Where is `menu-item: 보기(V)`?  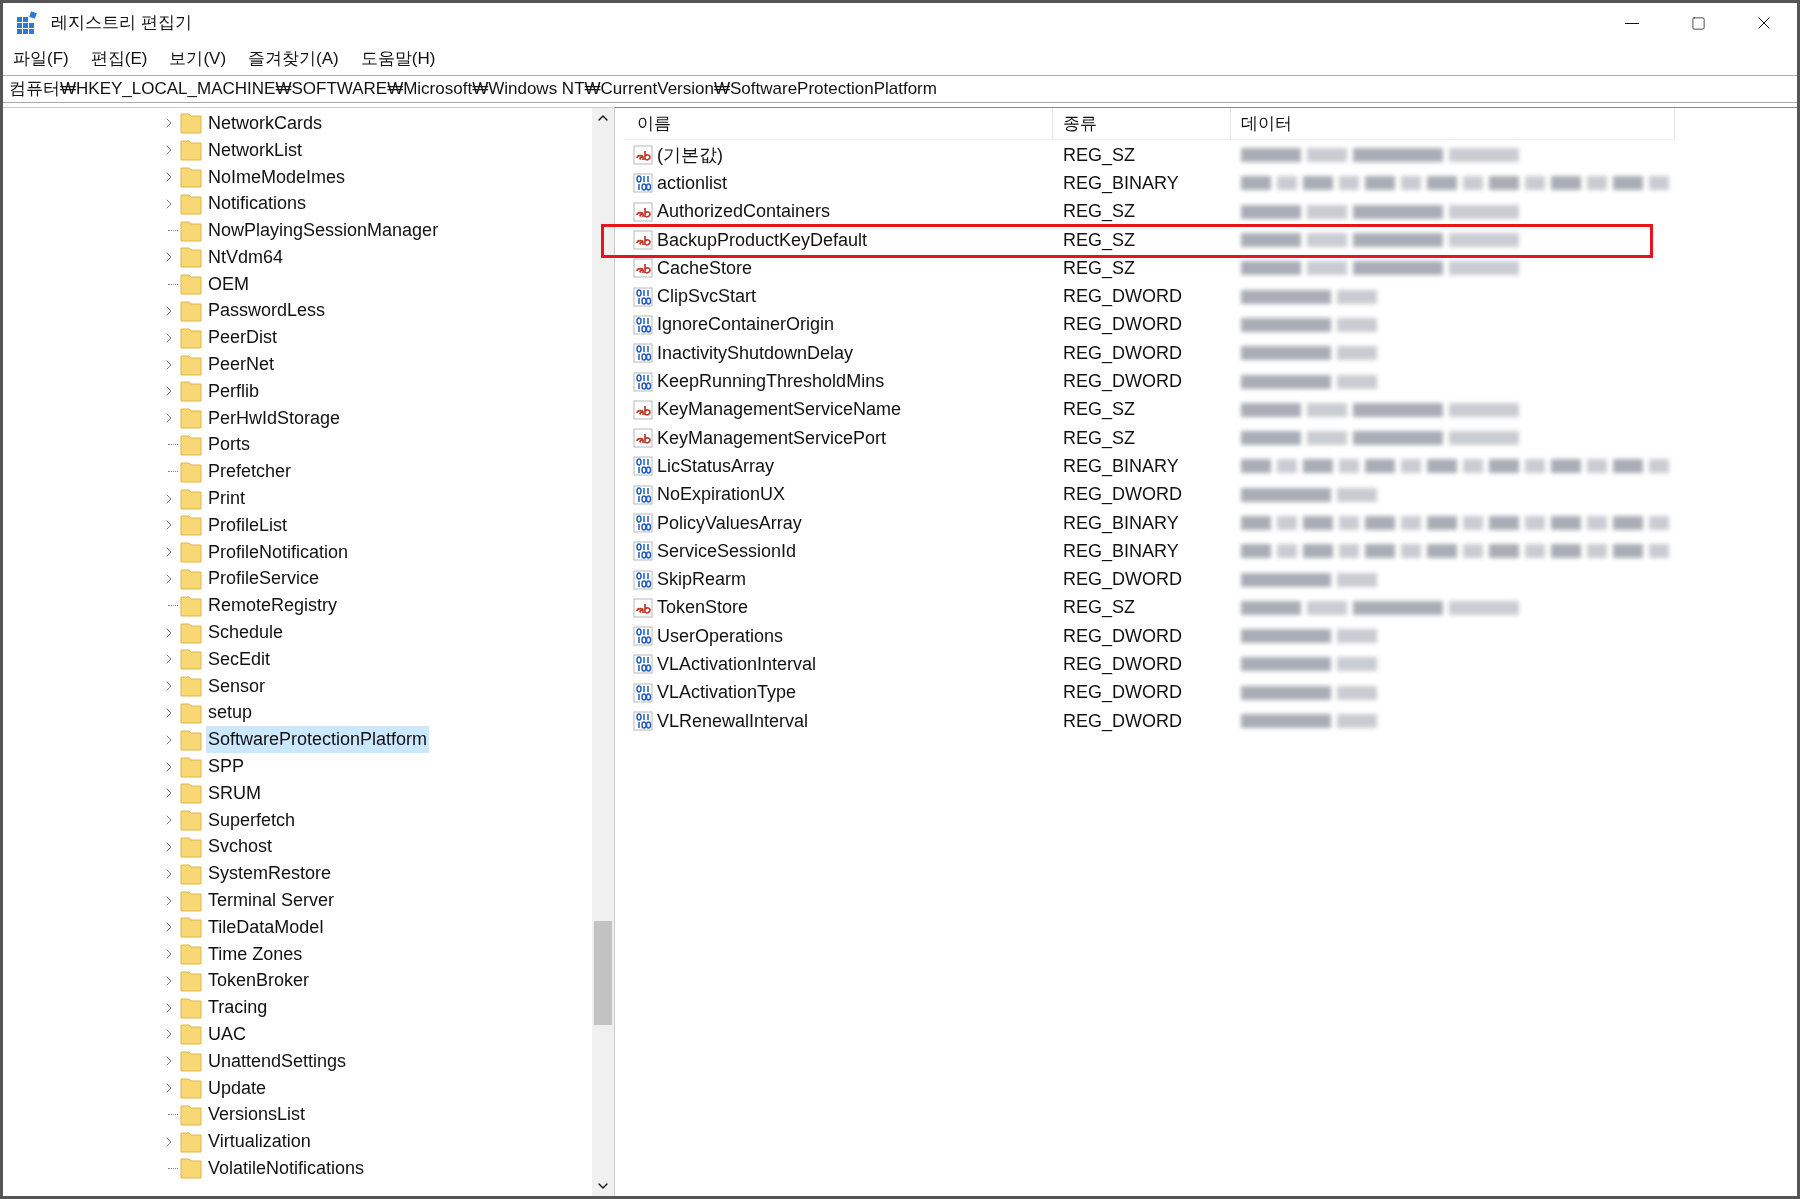
menu-item: 보기(V) is located at coordinates (198, 59).